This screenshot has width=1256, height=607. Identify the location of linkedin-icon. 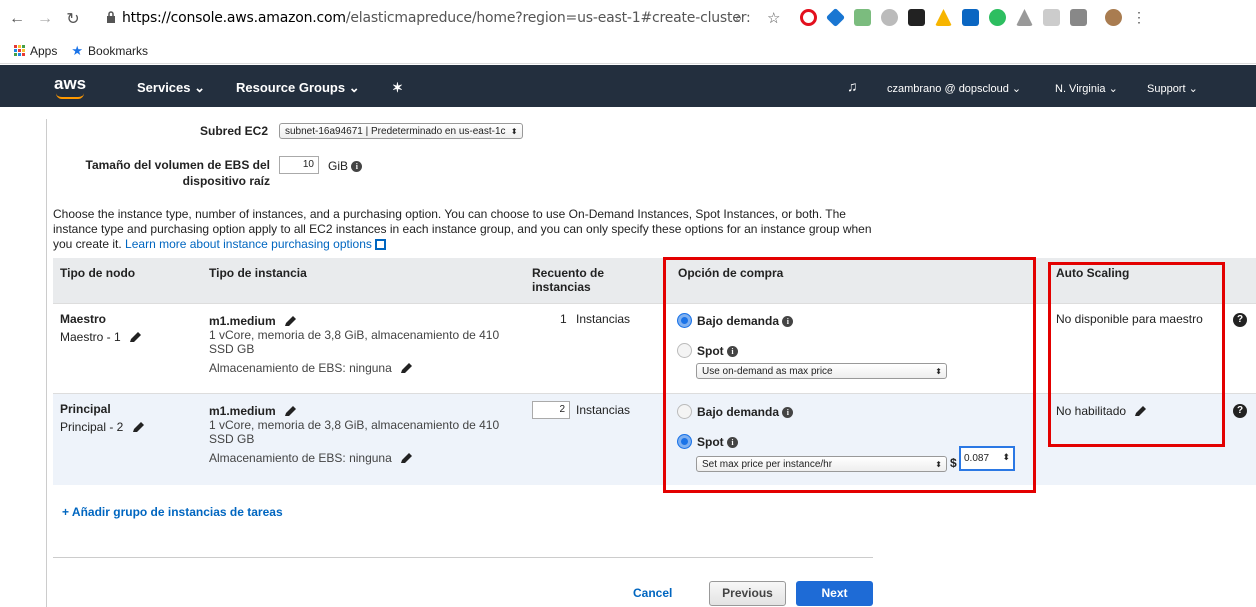
(970, 17).